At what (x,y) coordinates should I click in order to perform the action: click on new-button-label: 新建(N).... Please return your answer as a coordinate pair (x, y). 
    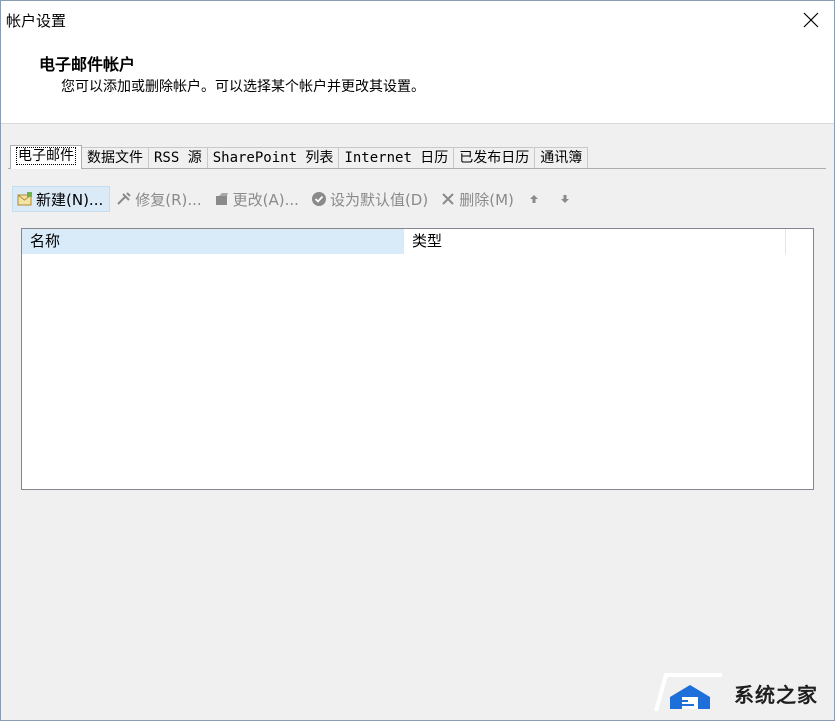
    Looking at the image, I should click on (70, 199).